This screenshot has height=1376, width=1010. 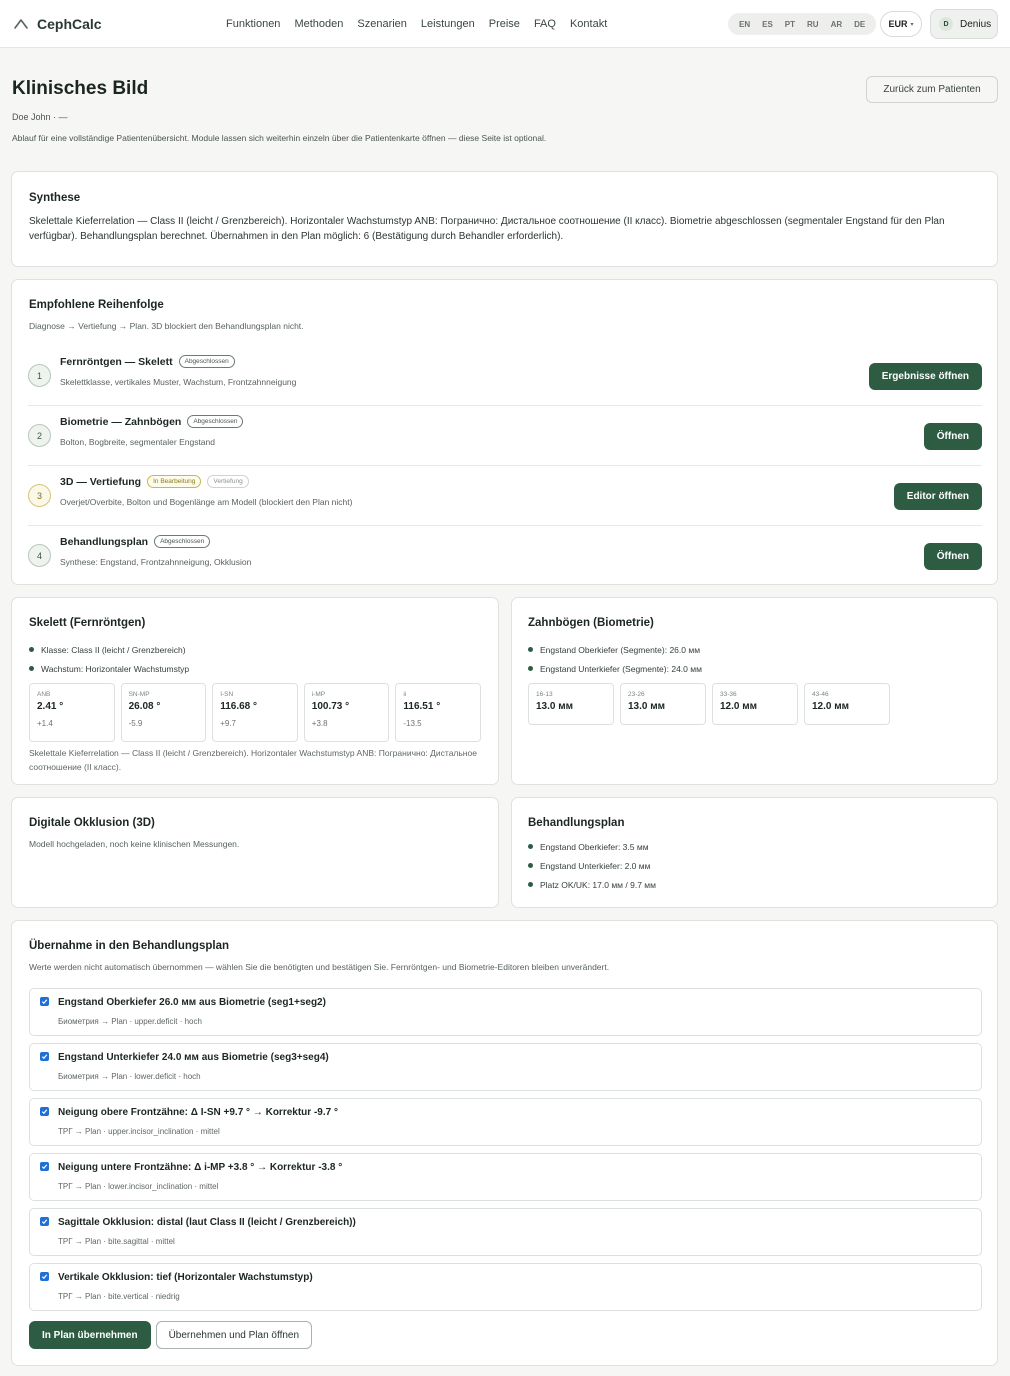 I want to click on user-menu: D Denius, so click(x=964, y=24).